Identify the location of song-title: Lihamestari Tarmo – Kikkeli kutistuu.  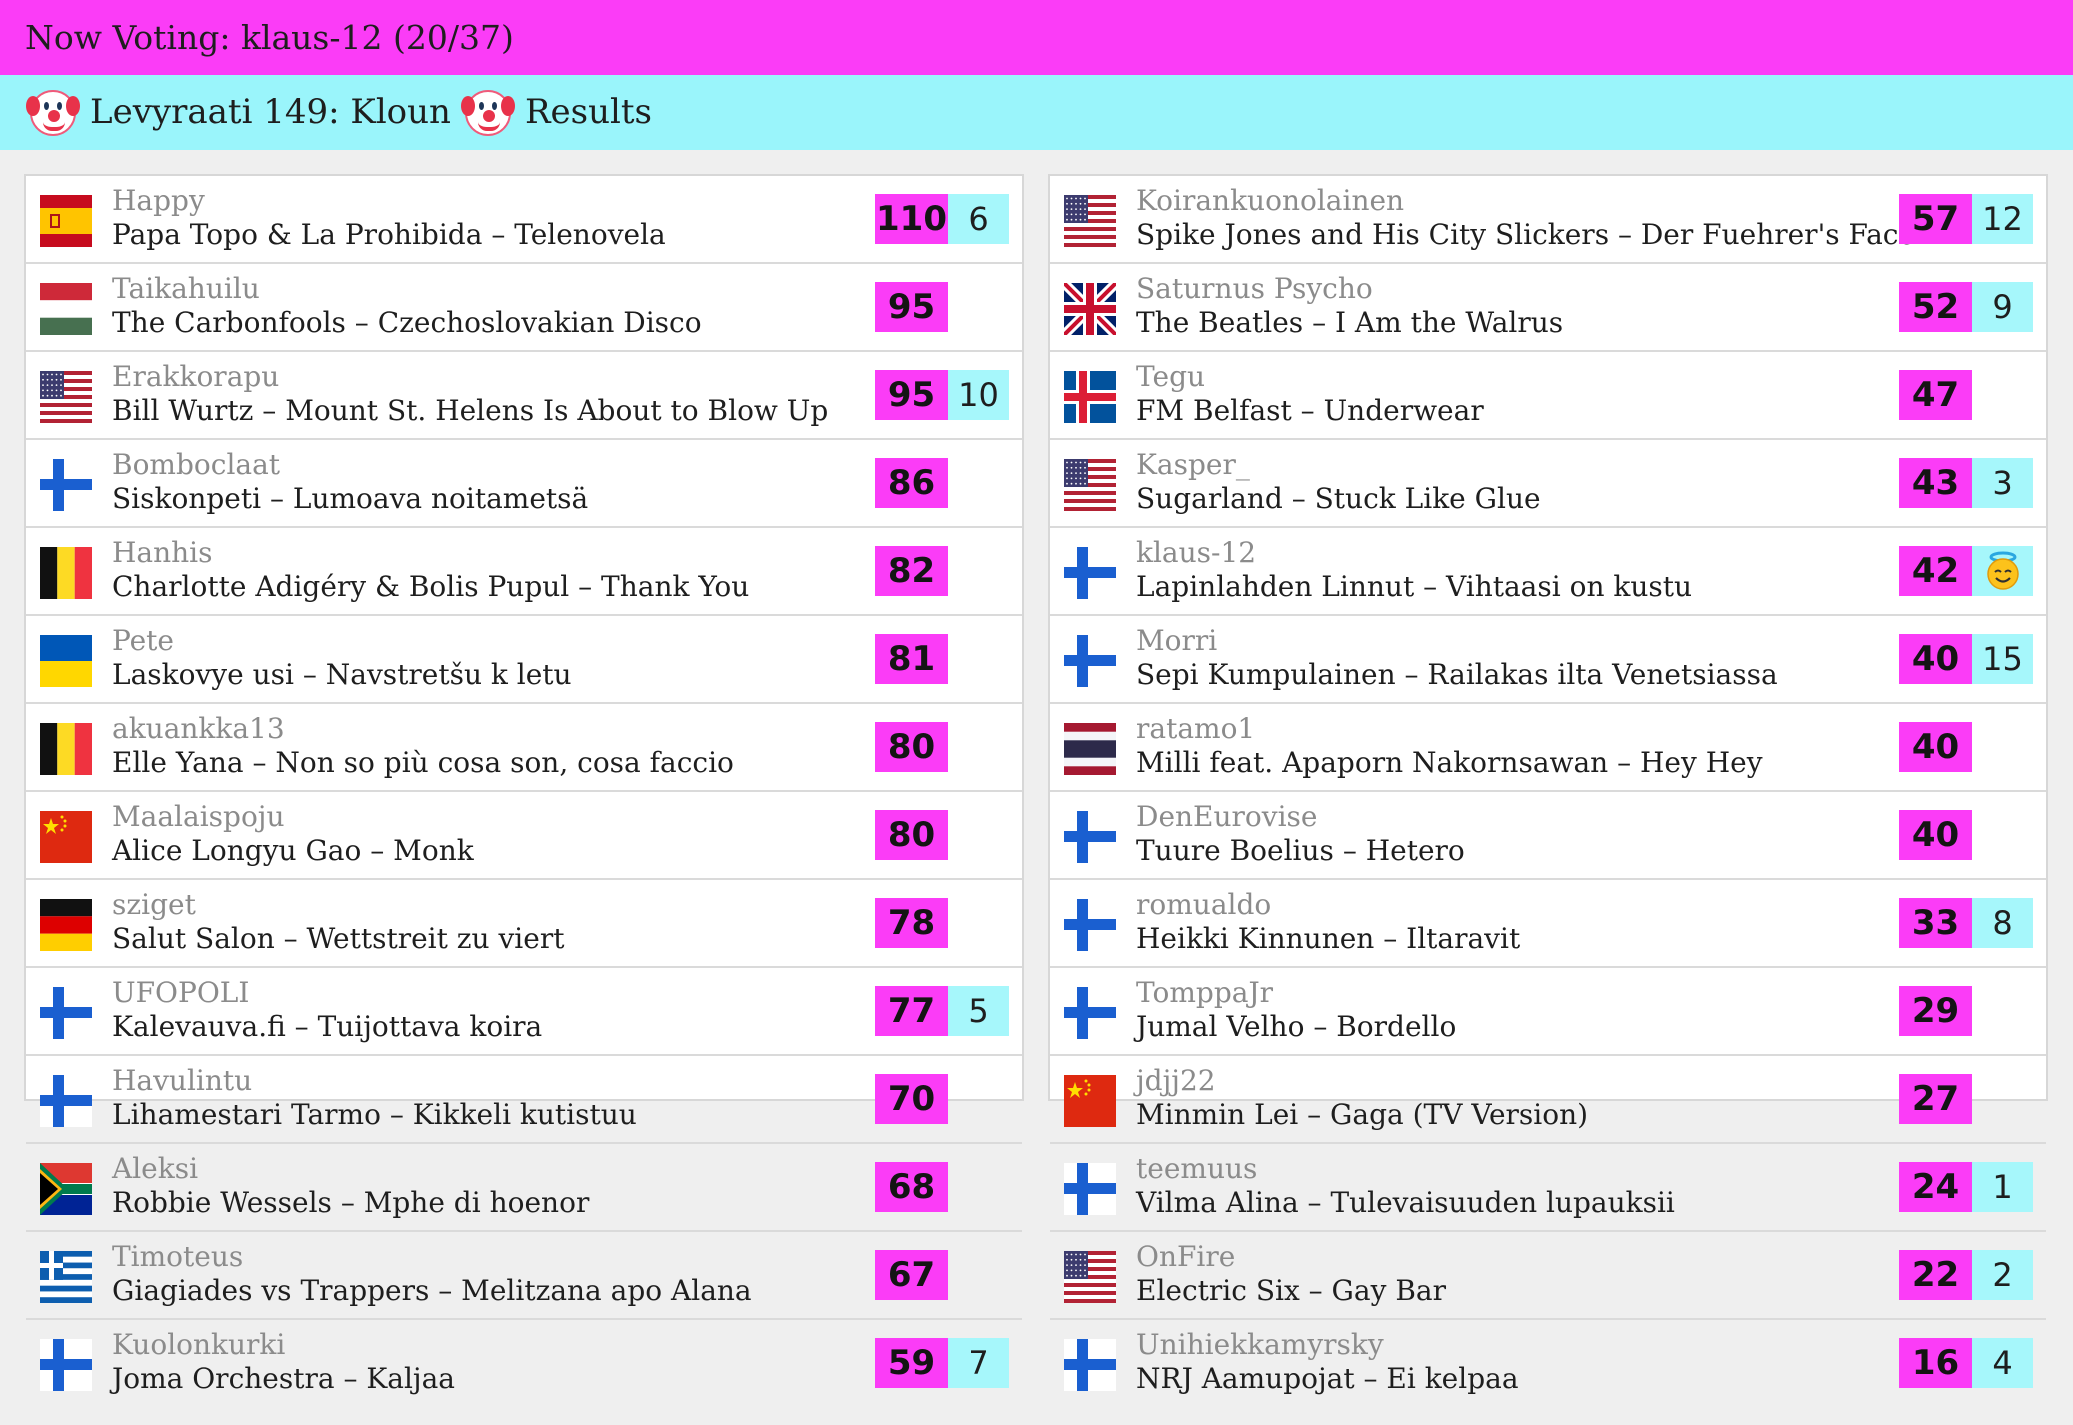
(374, 1114).